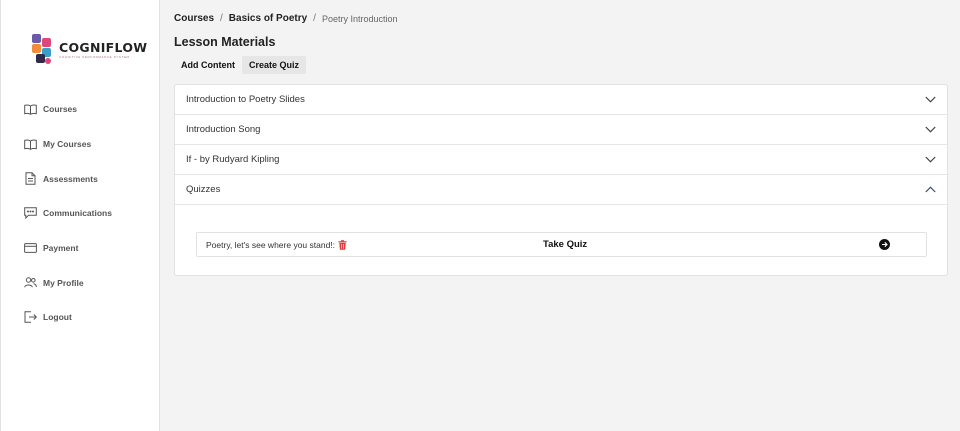 This screenshot has height=431, width=960. Describe the element at coordinates (565, 244) in the screenshot. I see `take-quiz-button: Take Quiz` at that location.